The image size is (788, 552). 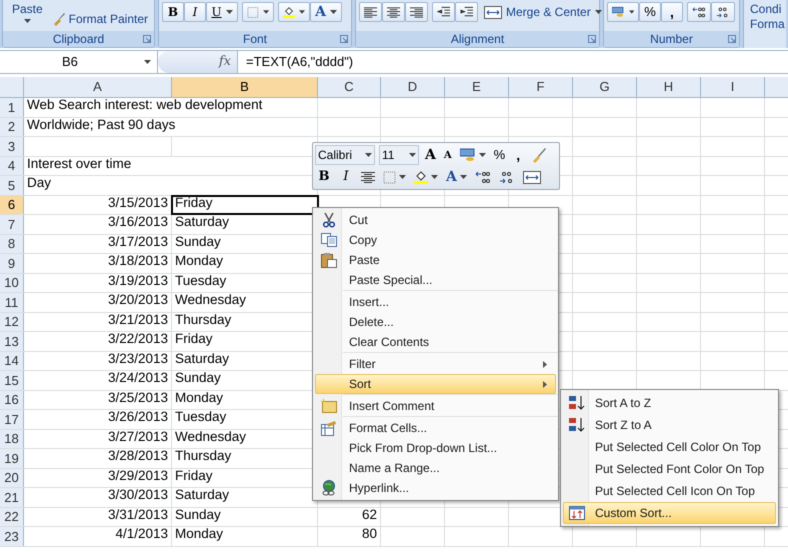 What do you see at coordinates (138, 475) in the screenshot?
I see `table-cell-text: 3/29/2013` at bounding box center [138, 475].